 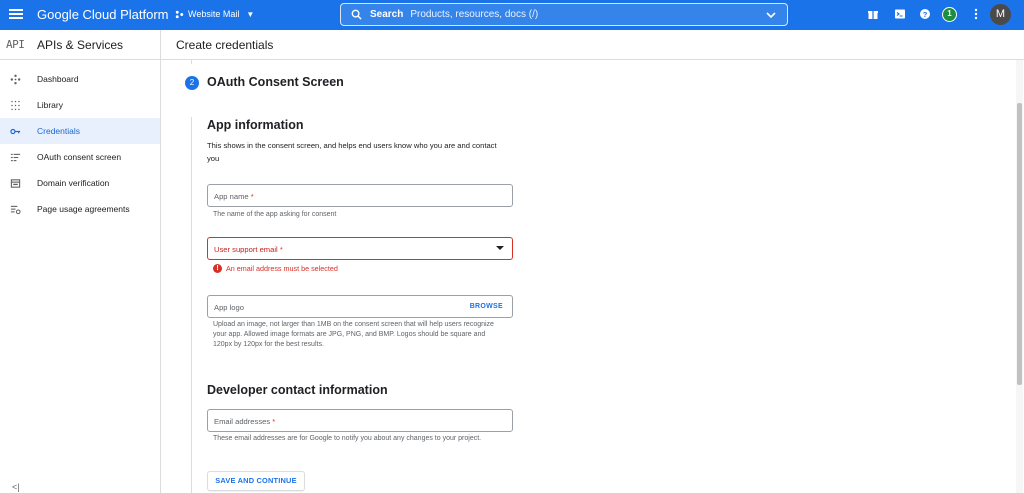 I want to click on search-input: Search Products, resources, docs (/), so click(x=564, y=14).